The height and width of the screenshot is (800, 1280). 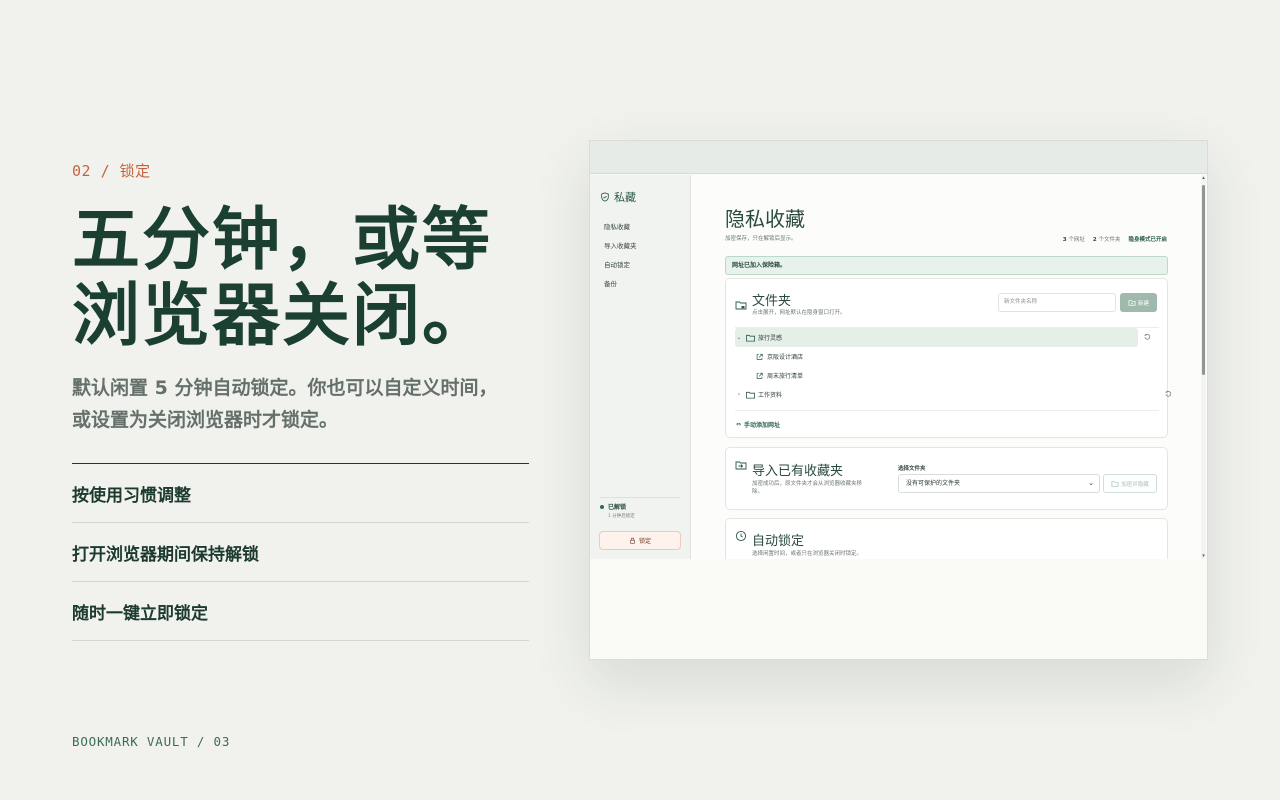 I want to click on subtitle: 默认闲置 5 分钟自动锁定。你也可以自定义时间， 或设置为关闭浏览器时才锁定。, so click(x=302, y=404).